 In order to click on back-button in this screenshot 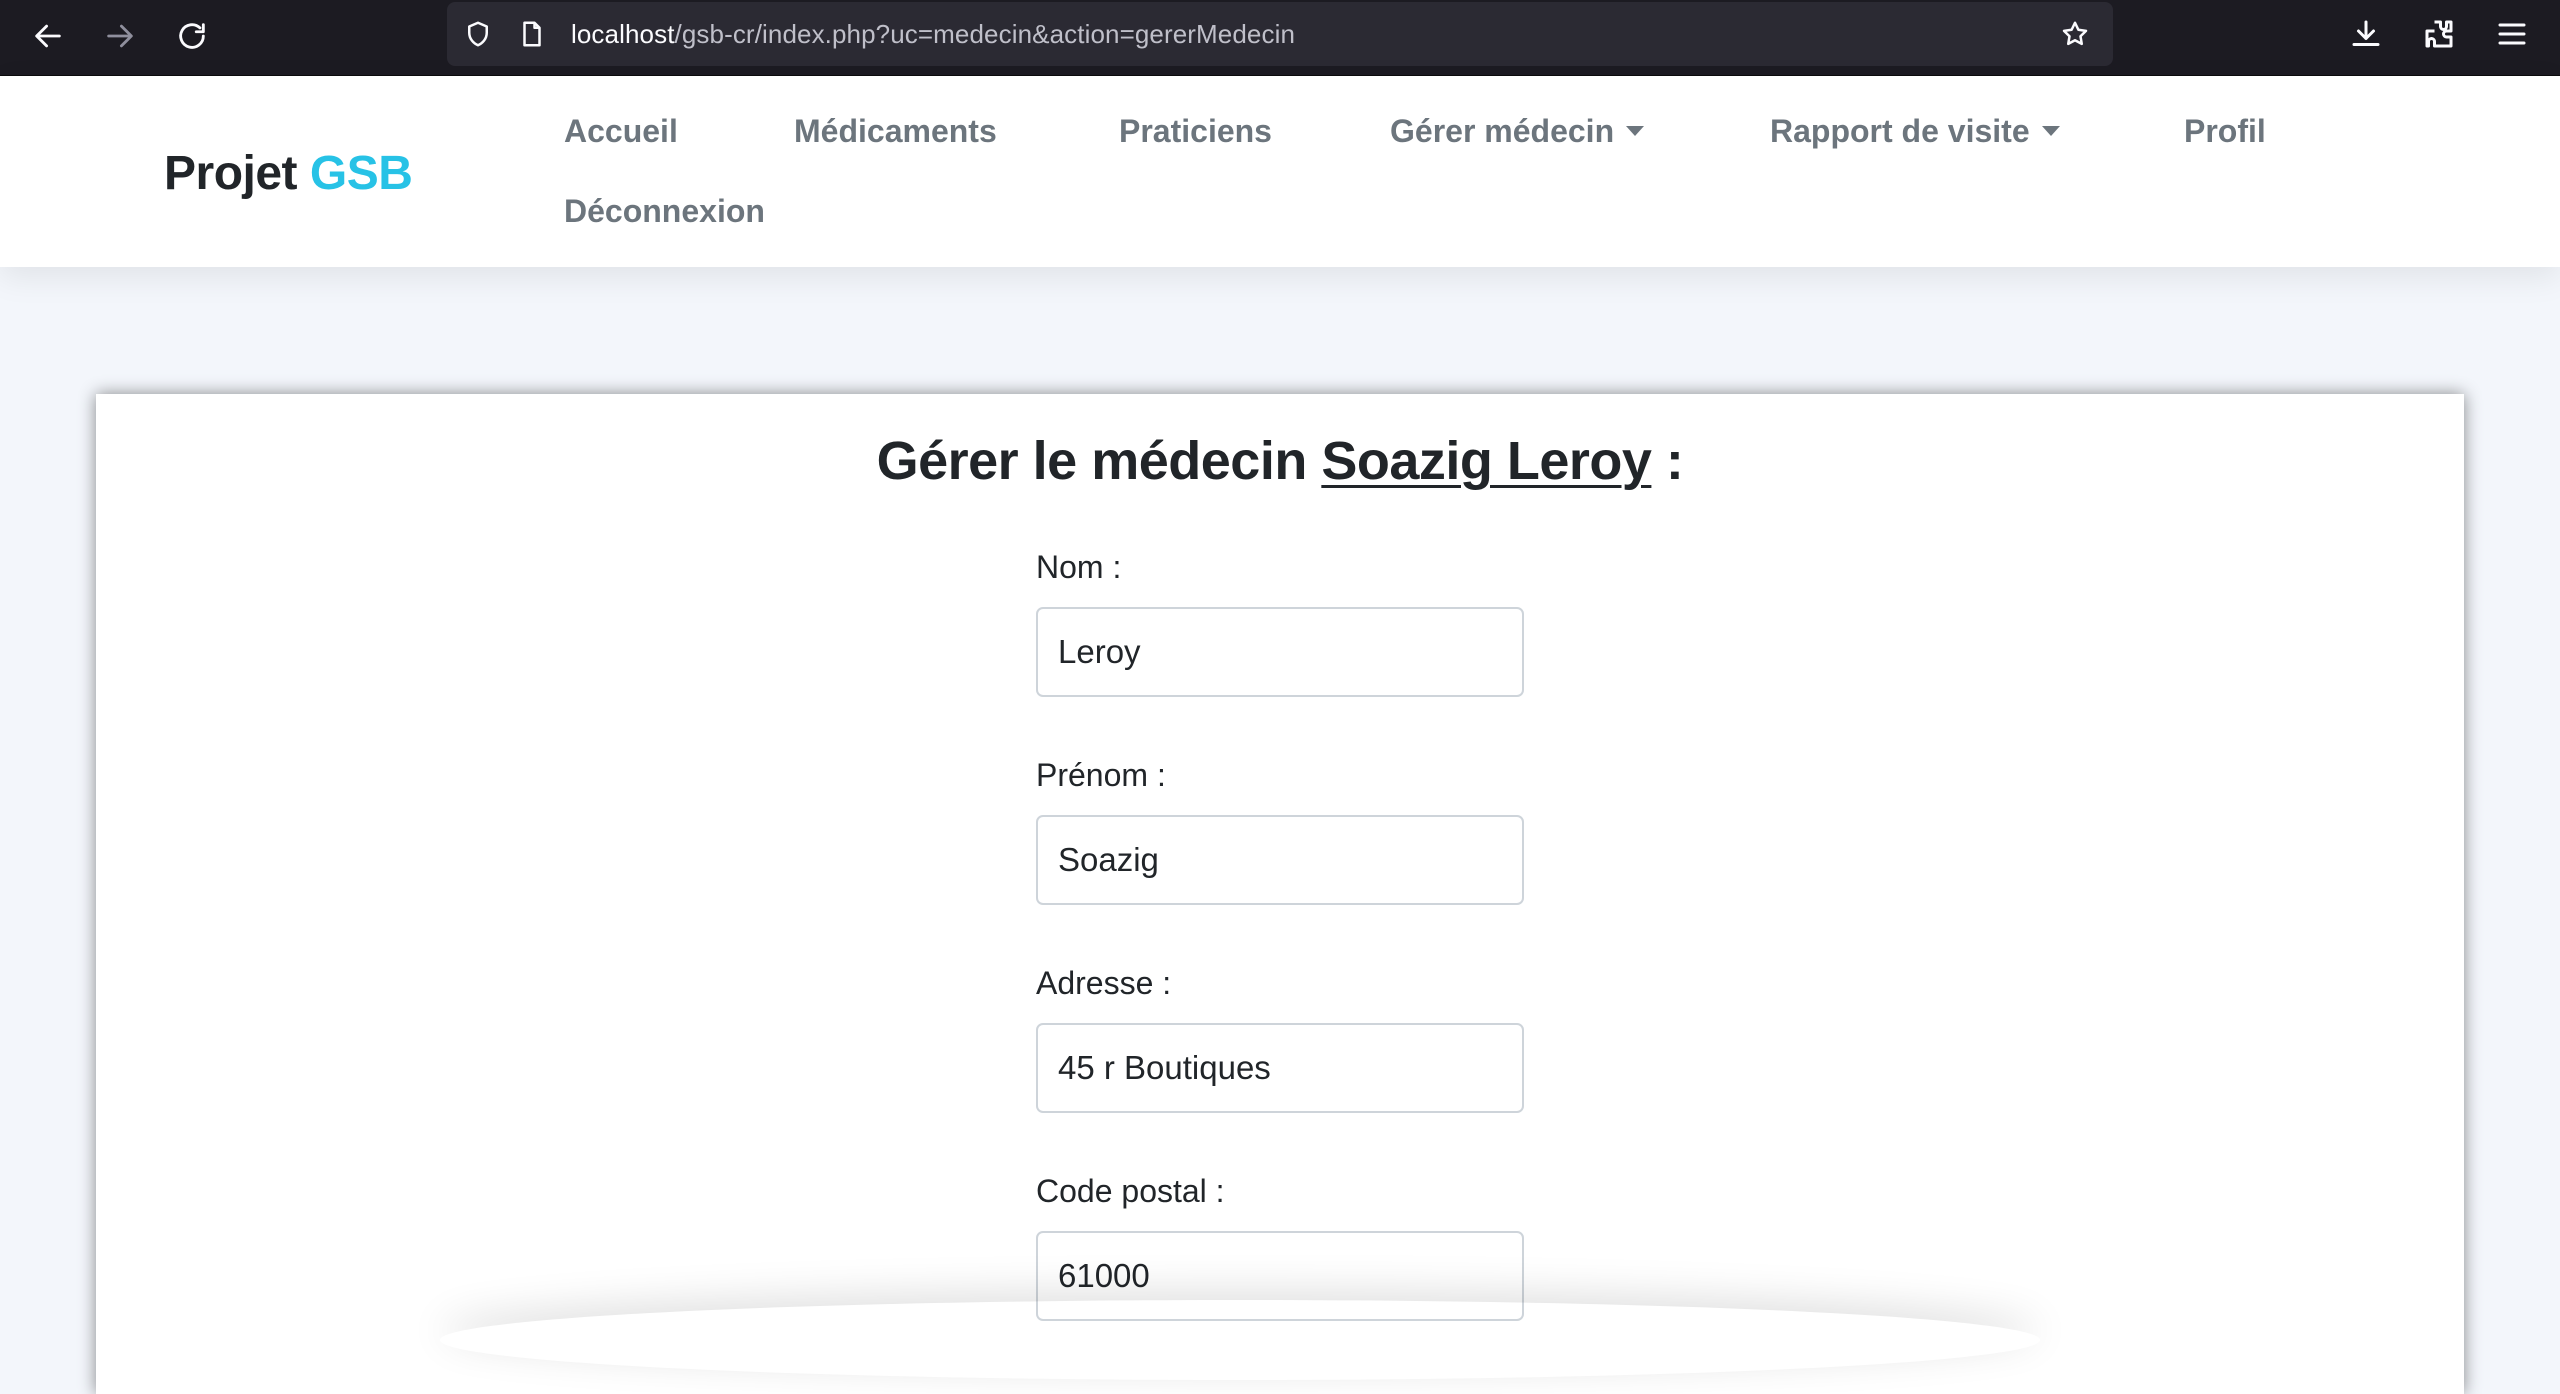, I will do `click(48, 36)`.